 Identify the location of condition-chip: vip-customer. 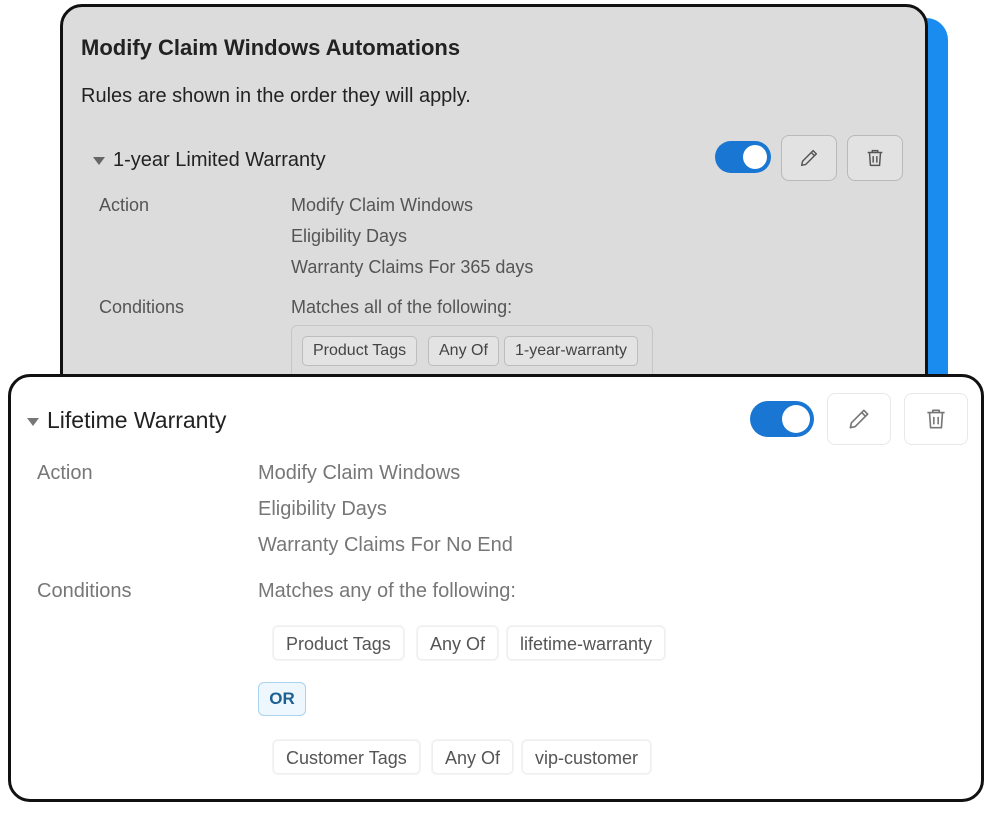
(587, 757).